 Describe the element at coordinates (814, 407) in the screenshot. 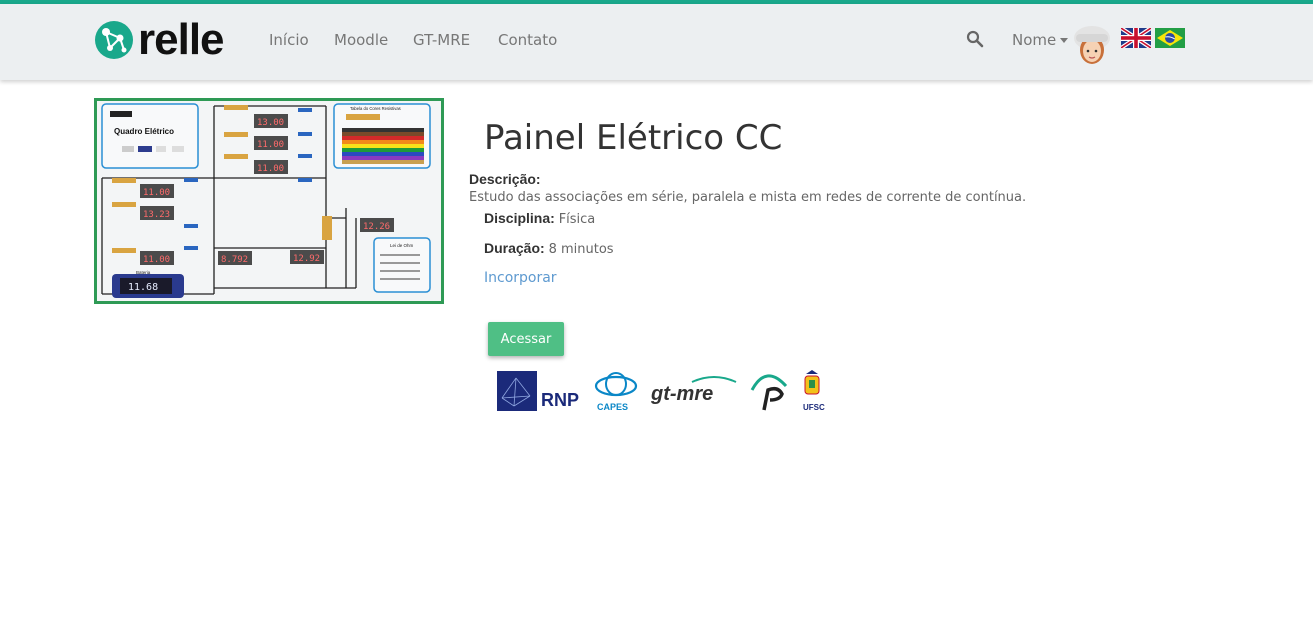

I see `ufsc-text: UFSC` at that location.